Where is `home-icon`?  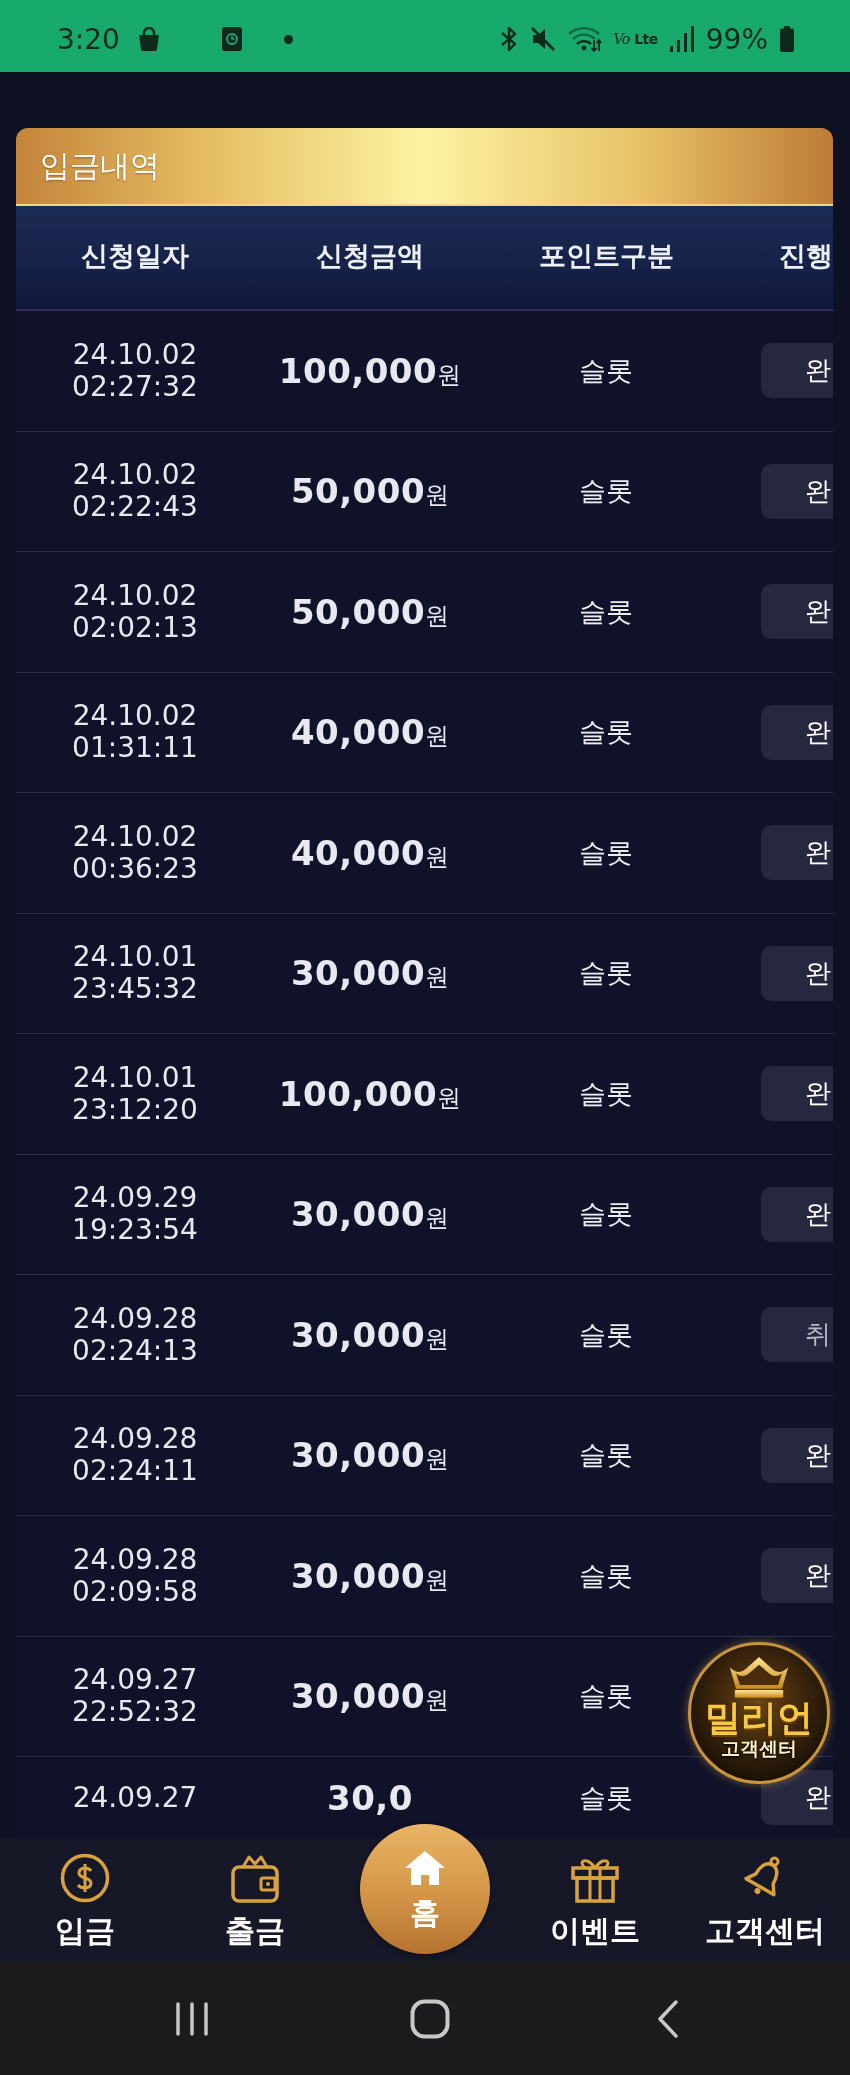 home-icon is located at coordinates (425, 1868).